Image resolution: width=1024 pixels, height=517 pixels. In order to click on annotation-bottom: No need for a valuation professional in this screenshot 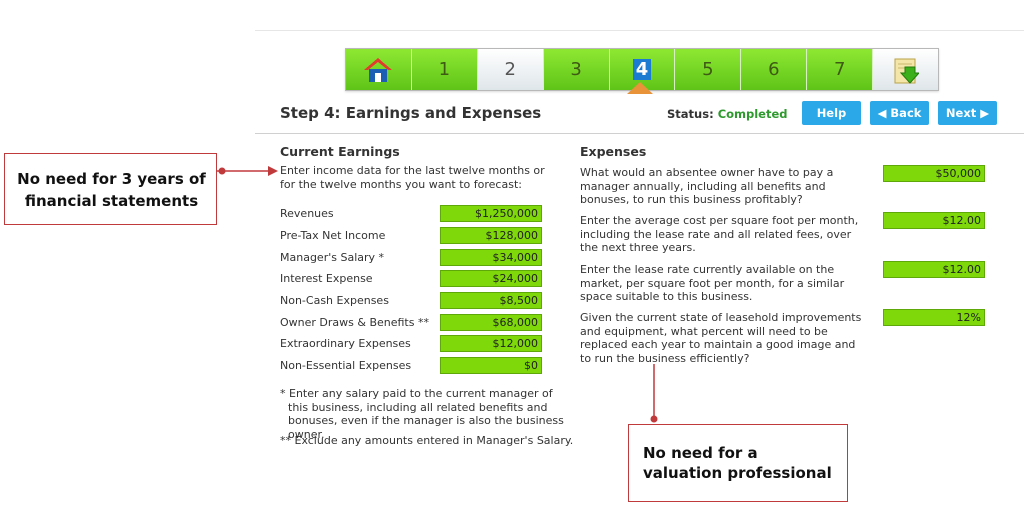, I will do `click(738, 463)`.